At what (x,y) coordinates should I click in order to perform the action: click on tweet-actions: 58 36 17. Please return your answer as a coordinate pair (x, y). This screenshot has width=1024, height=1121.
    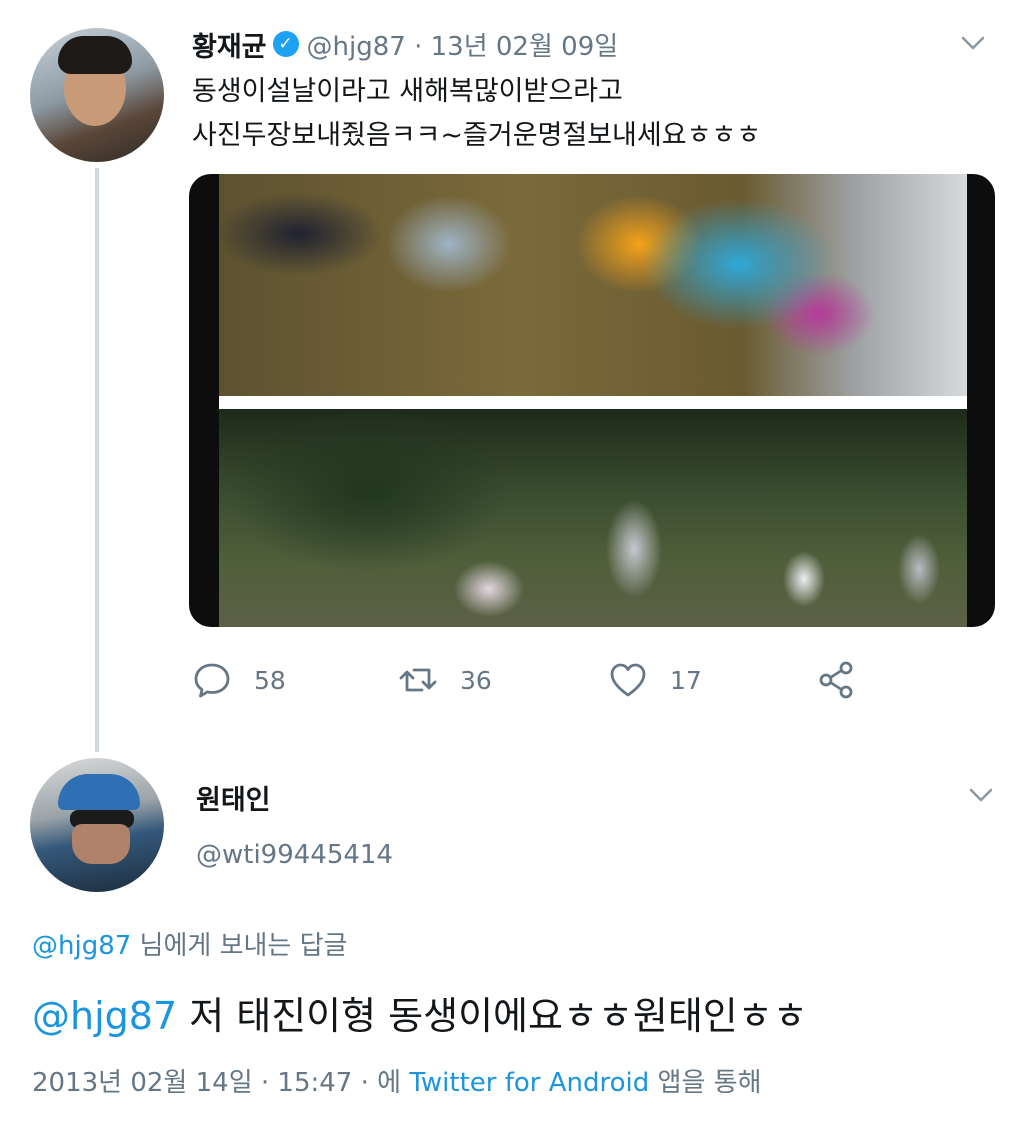
    Looking at the image, I should click on (532, 680).